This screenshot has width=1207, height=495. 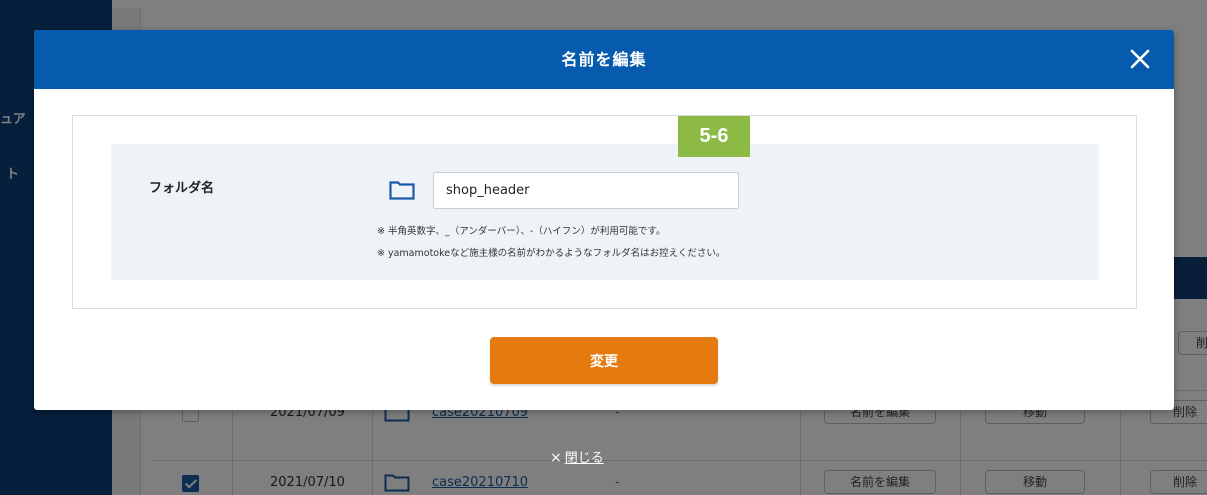 I want to click on close-link-label: 閉じる, so click(x=584, y=458).